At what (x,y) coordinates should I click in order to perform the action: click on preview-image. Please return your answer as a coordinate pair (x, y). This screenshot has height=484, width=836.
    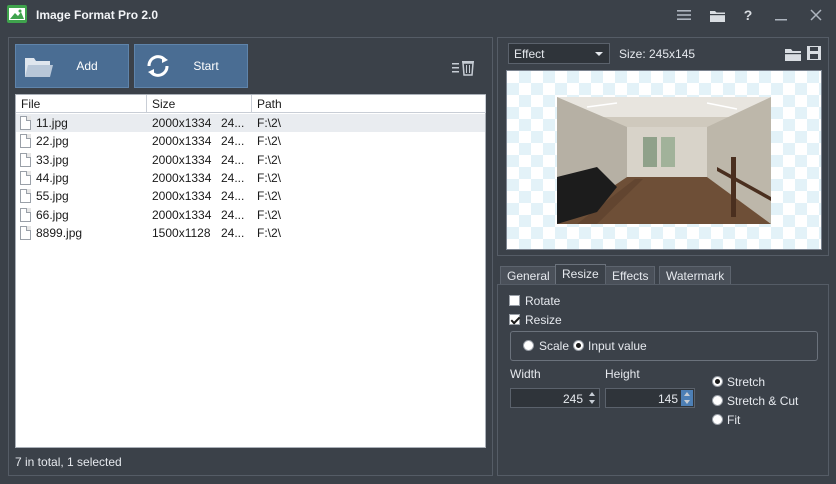
    Looking at the image, I should click on (664, 160).